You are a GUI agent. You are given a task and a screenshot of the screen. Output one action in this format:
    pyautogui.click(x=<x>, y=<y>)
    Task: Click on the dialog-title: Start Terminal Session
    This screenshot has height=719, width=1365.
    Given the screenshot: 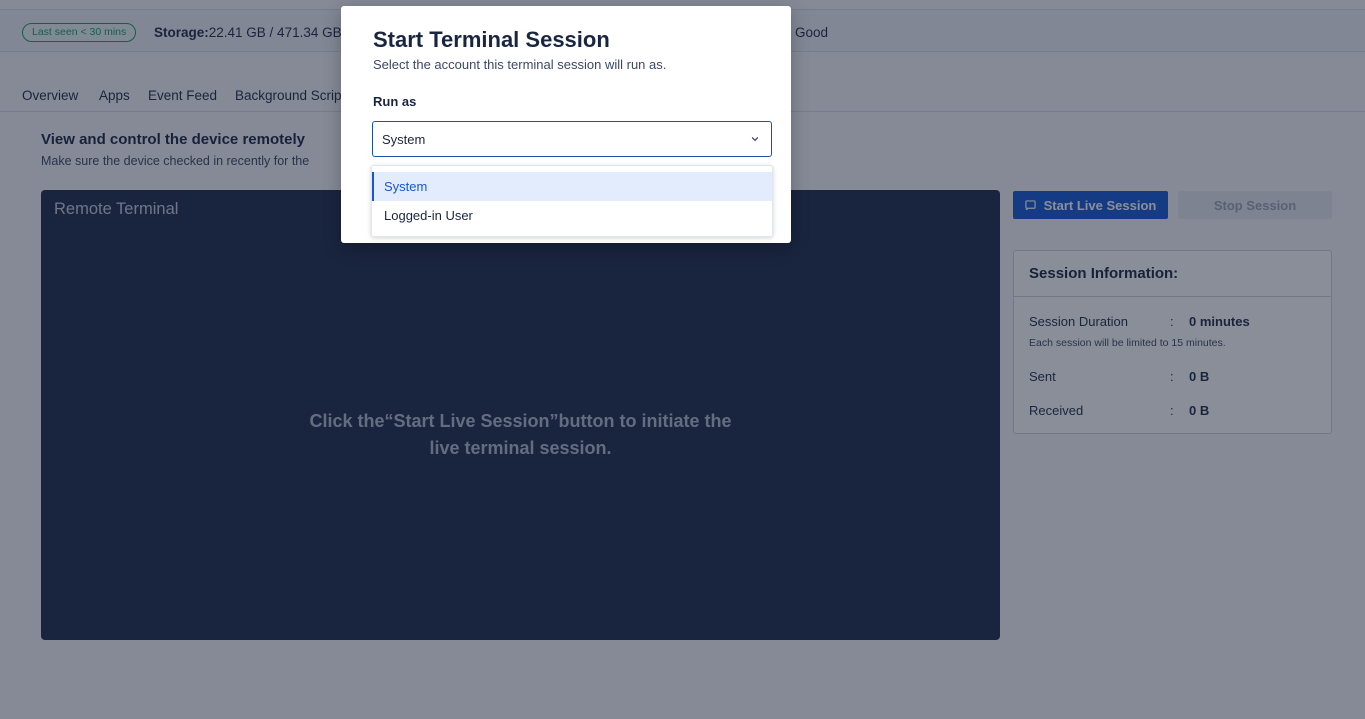 What is the action you would take?
    pyautogui.click(x=491, y=39)
    